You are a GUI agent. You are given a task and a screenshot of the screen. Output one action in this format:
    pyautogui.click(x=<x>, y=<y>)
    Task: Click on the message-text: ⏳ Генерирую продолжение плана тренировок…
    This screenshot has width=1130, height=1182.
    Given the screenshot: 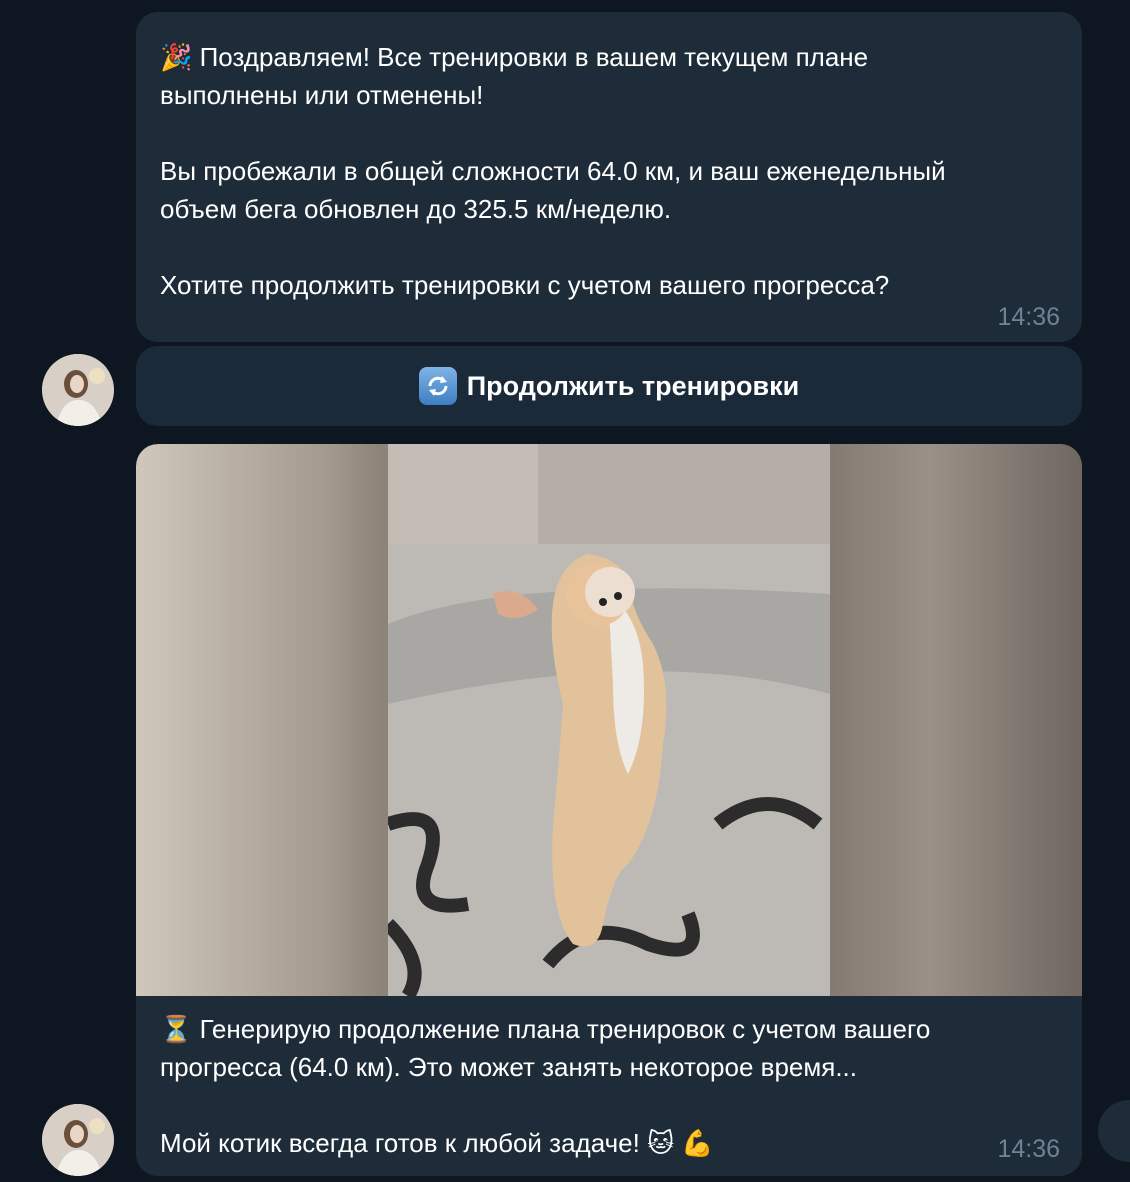 What is the action you would take?
    pyautogui.click(x=545, y=1086)
    